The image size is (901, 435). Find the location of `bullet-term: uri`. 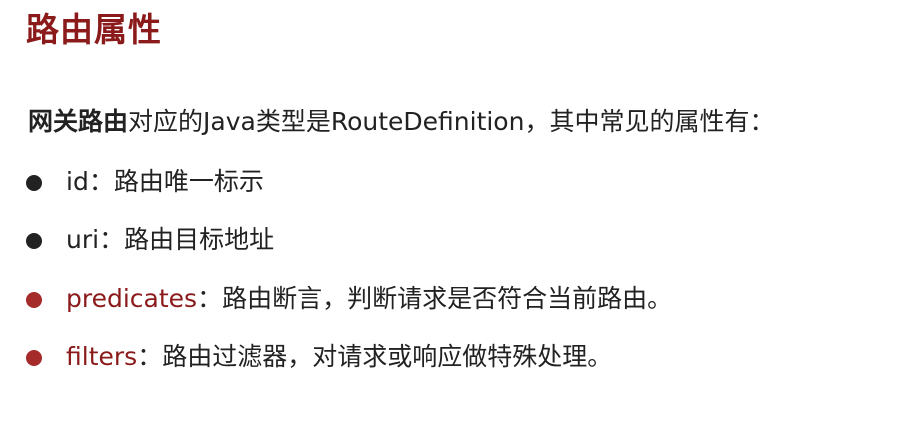

bullet-term: uri is located at coordinates (83, 239).